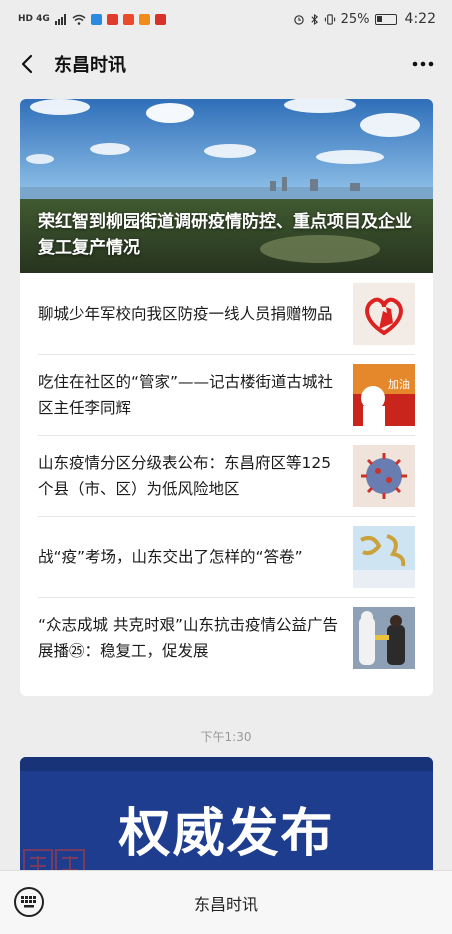  What do you see at coordinates (226, 64) in the screenshot?
I see `nav-header: 东昌时讯` at bounding box center [226, 64].